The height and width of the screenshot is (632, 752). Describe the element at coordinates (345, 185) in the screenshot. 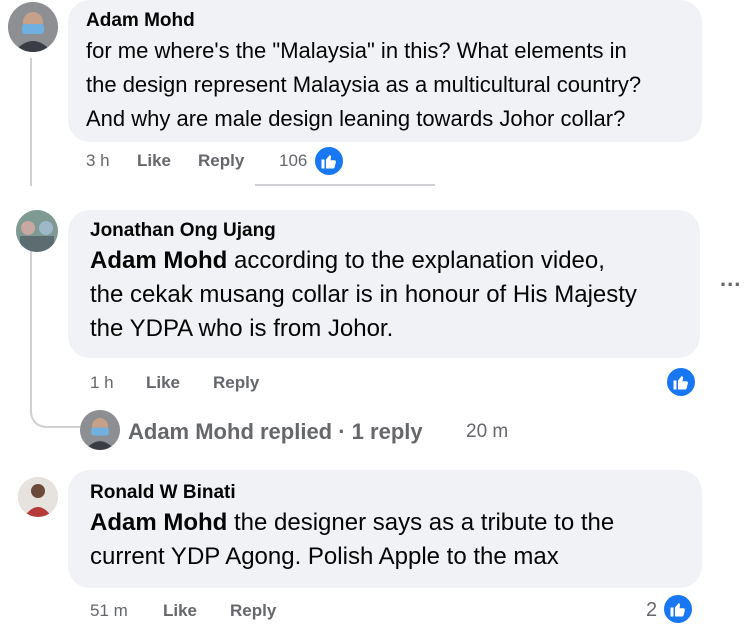

I see `divider` at that location.